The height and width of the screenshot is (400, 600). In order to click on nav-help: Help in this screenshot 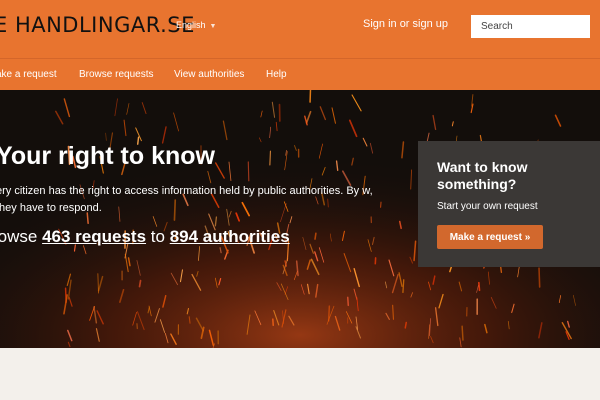, I will do `click(276, 74)`.